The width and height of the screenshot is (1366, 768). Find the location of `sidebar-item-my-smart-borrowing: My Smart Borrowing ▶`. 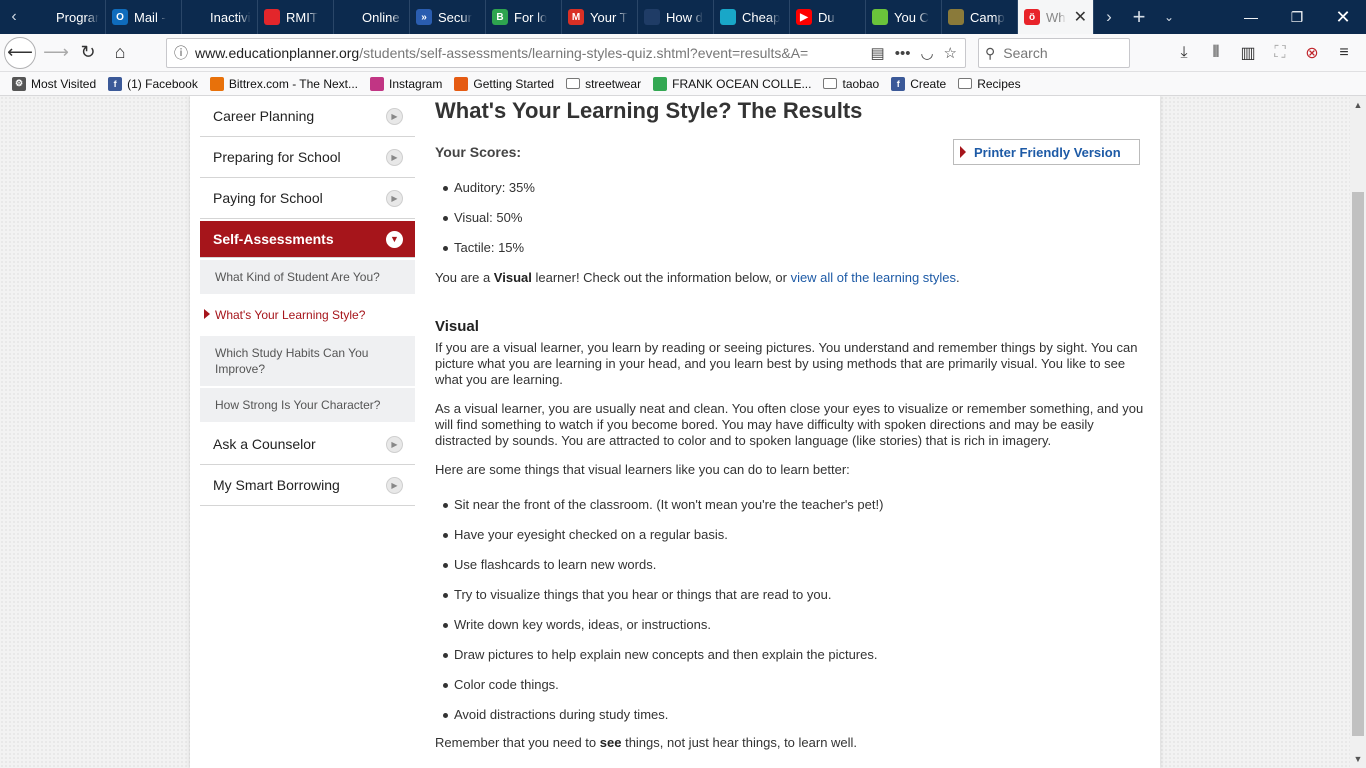

sidebar-item-my-smart-borrowing: My Smart Borrowing ▶ is located at coordinates (307, 485).